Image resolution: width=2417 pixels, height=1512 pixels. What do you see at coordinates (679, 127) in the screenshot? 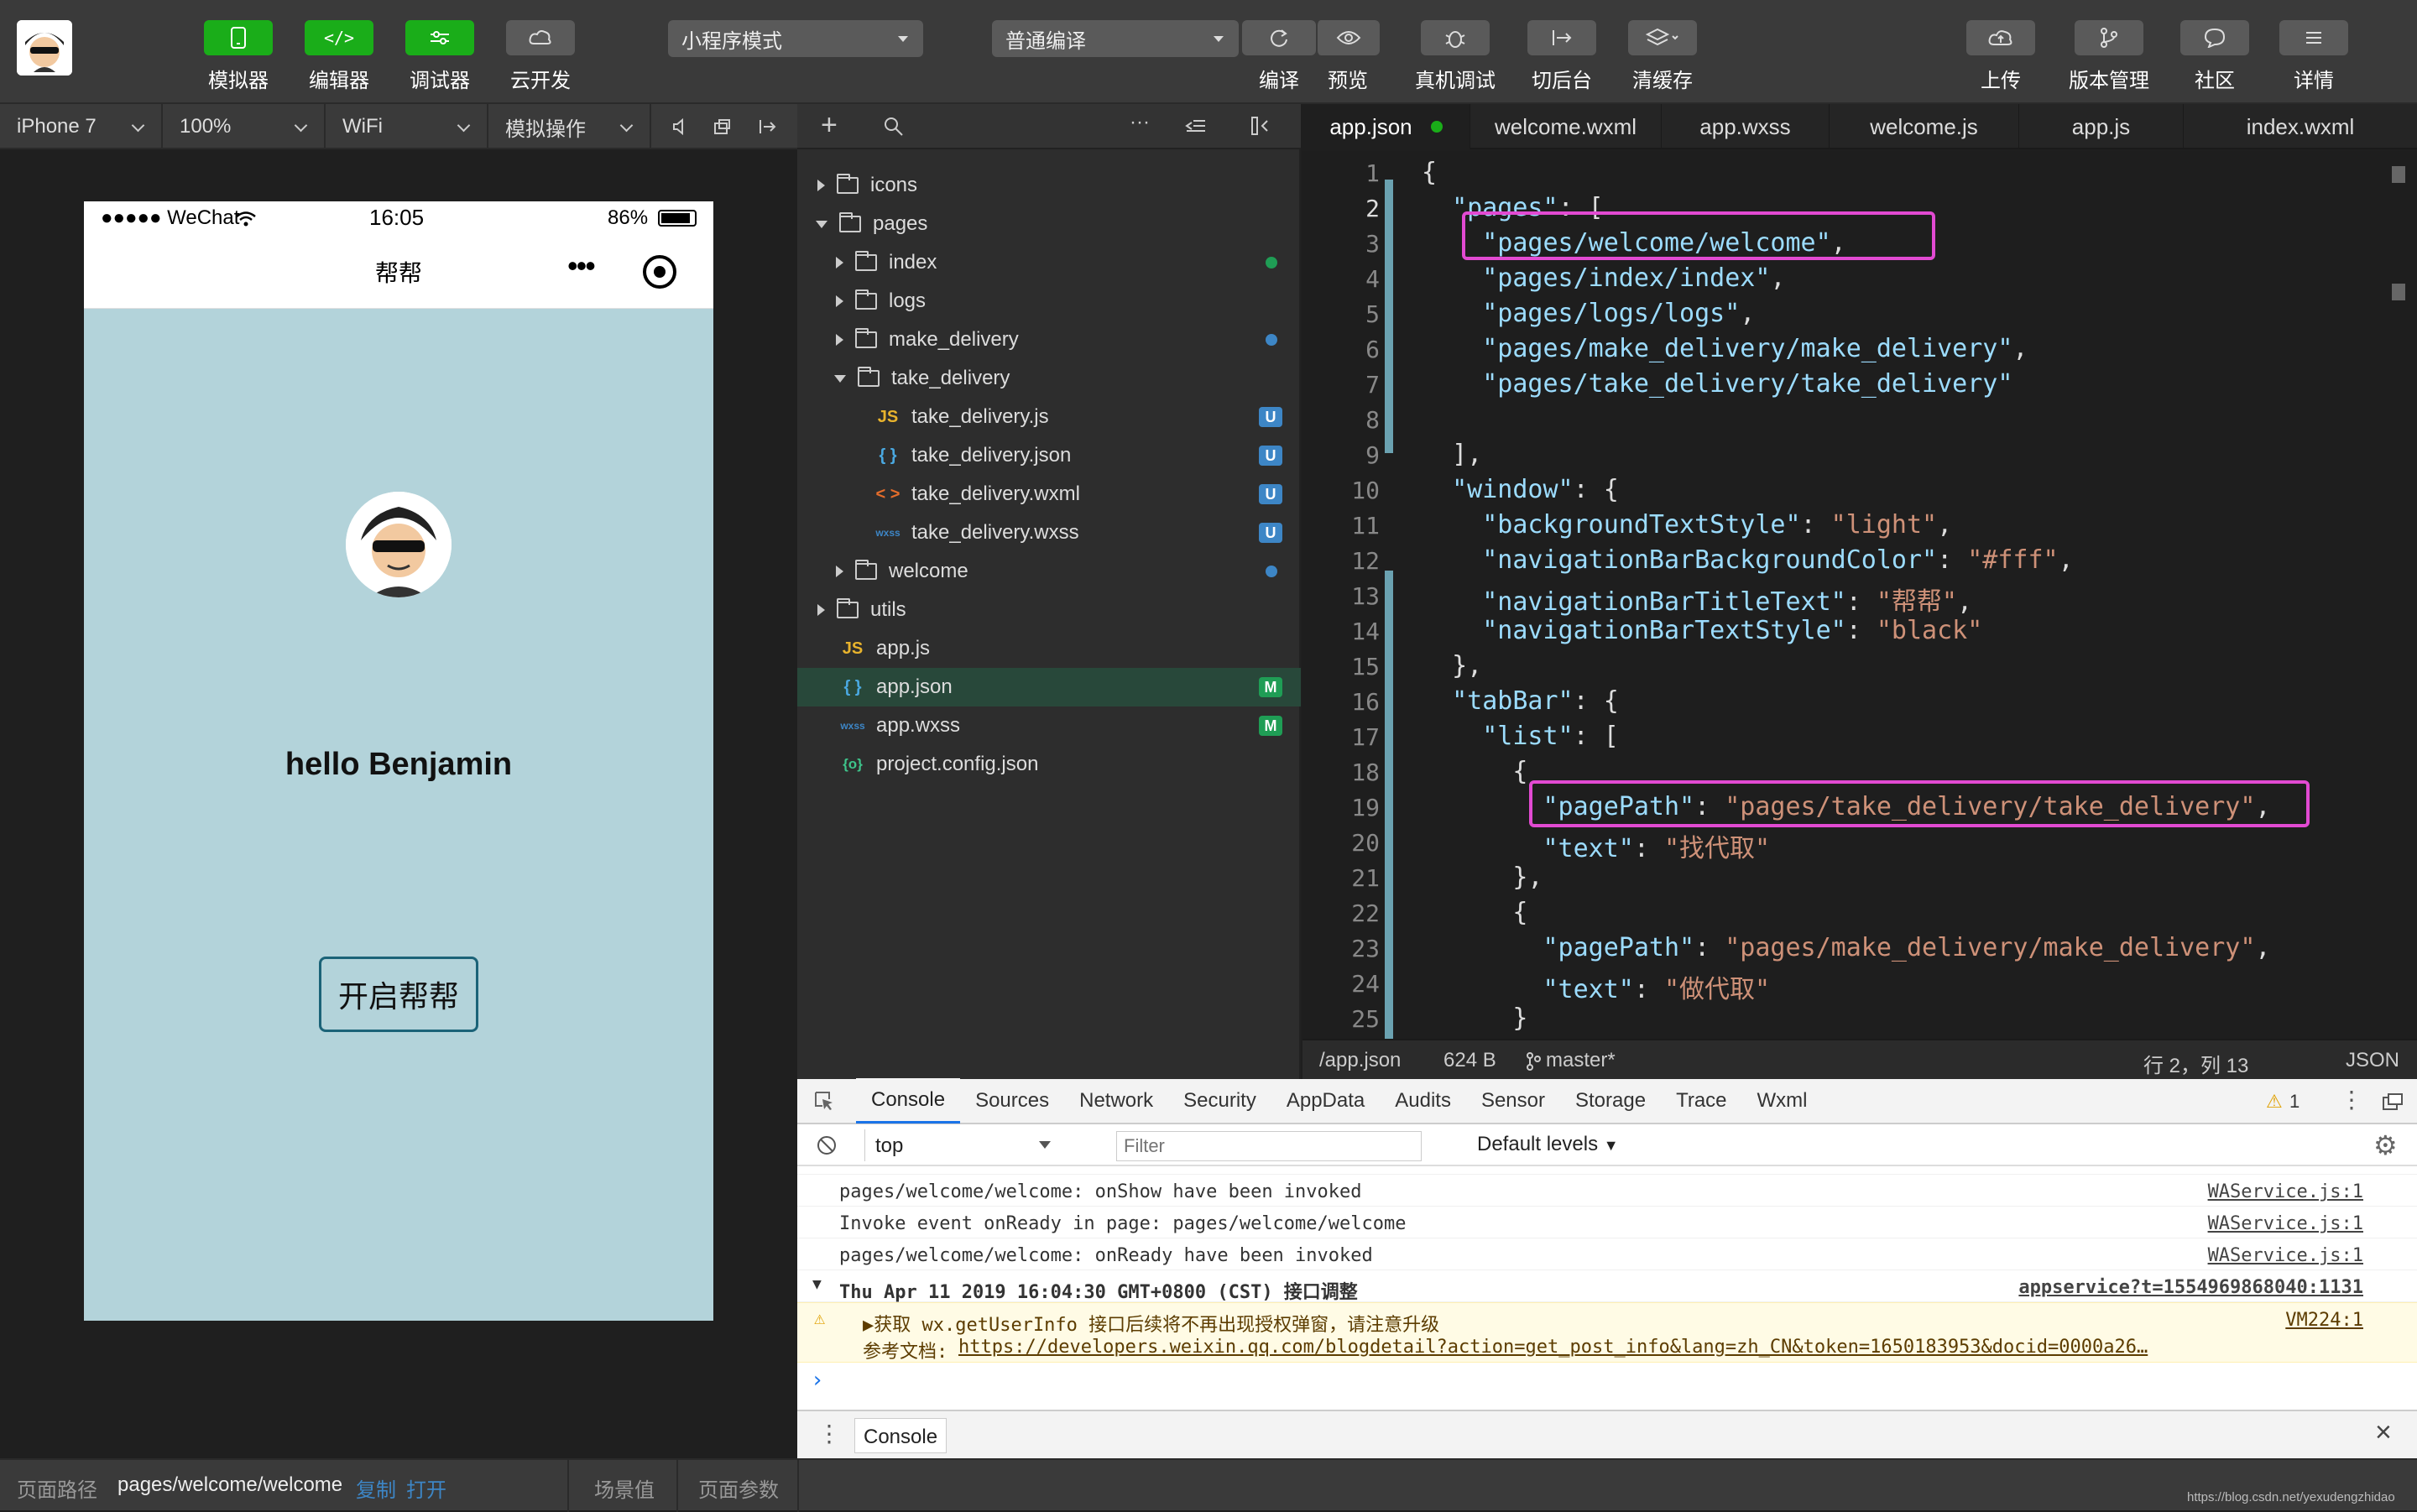
I see `volume-icon` at bounding box center [679, 127].